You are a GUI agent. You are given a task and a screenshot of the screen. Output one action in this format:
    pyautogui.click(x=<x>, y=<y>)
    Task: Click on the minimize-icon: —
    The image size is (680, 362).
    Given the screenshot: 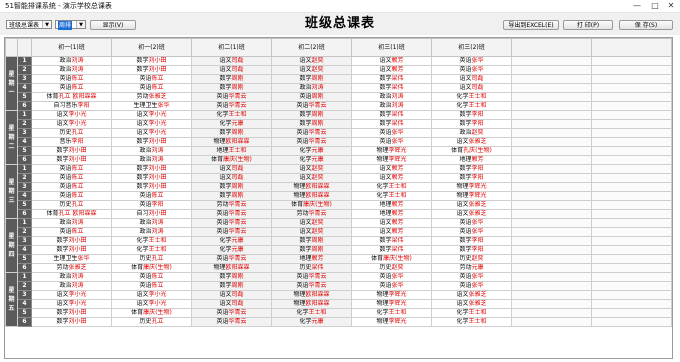 What is the action you would take?
    pyautogui.click(x=637, y=6)
    